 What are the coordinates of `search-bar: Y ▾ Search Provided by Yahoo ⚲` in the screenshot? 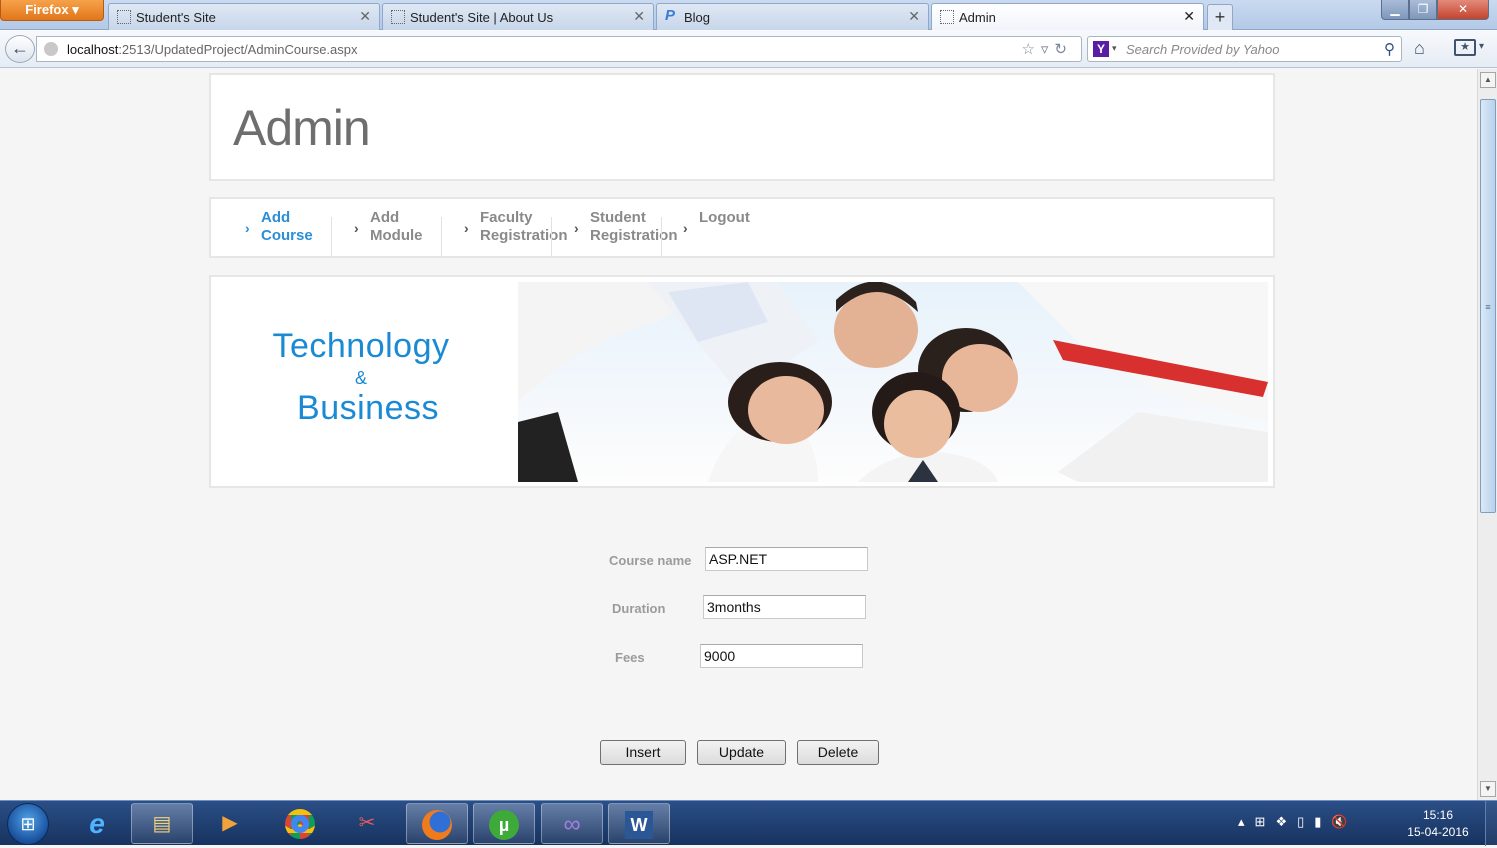 It's located at (1244, 49).